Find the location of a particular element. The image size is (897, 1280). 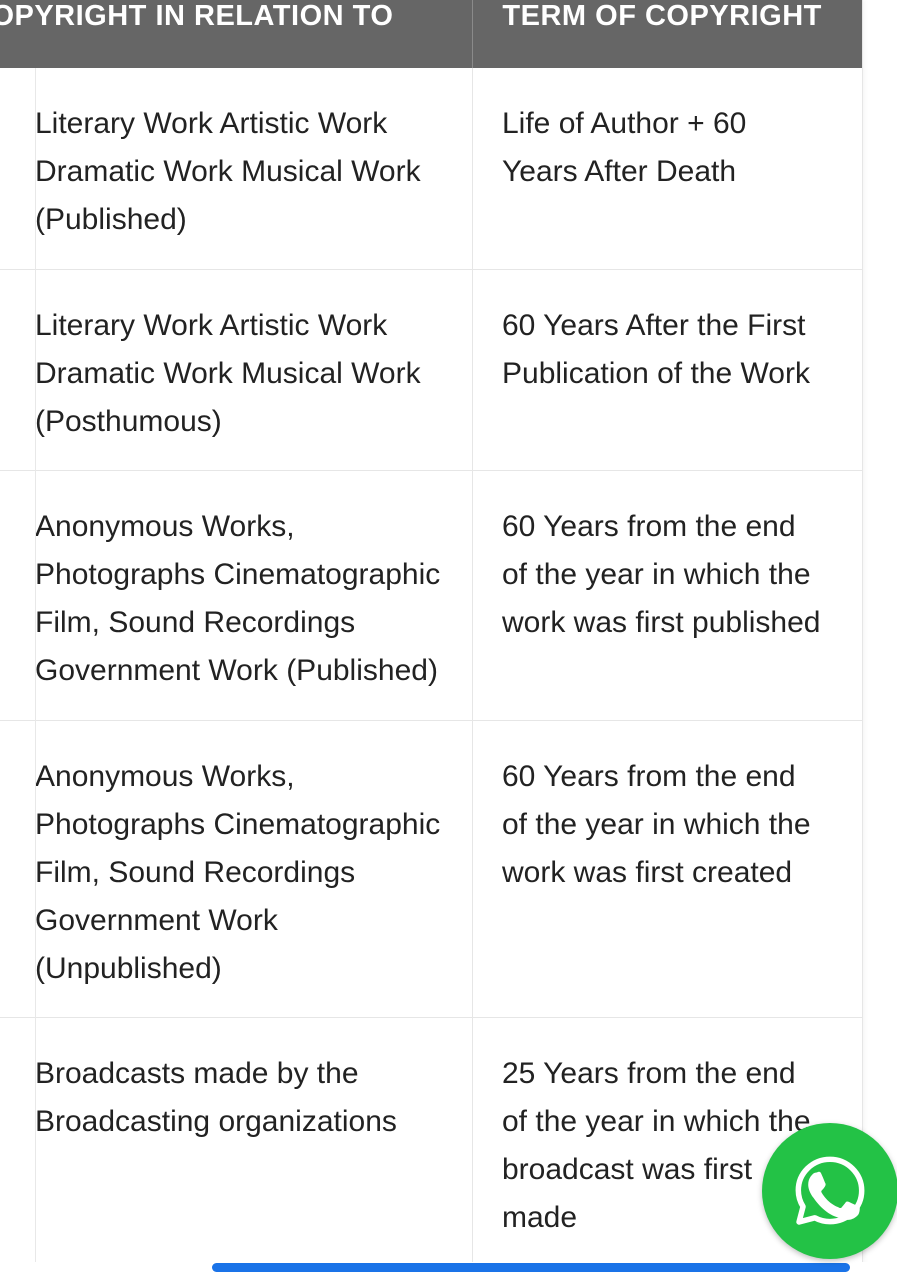

whatsapp-icon is located at coordinates (830, 1190).